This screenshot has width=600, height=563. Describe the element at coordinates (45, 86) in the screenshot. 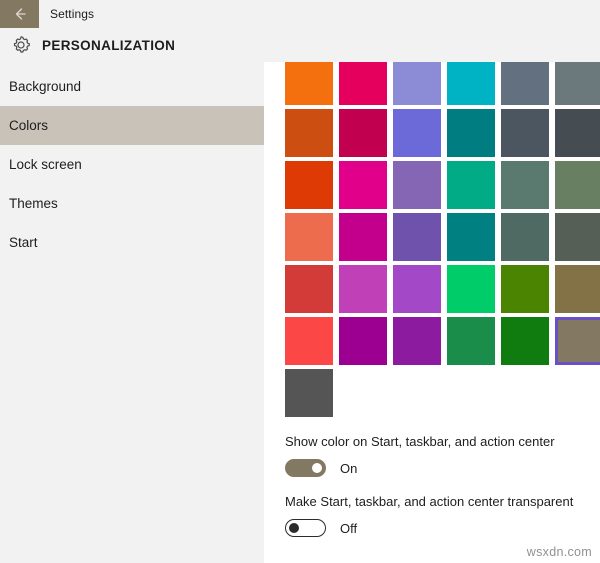

I see `sidebar-item-label: Background` at that location.